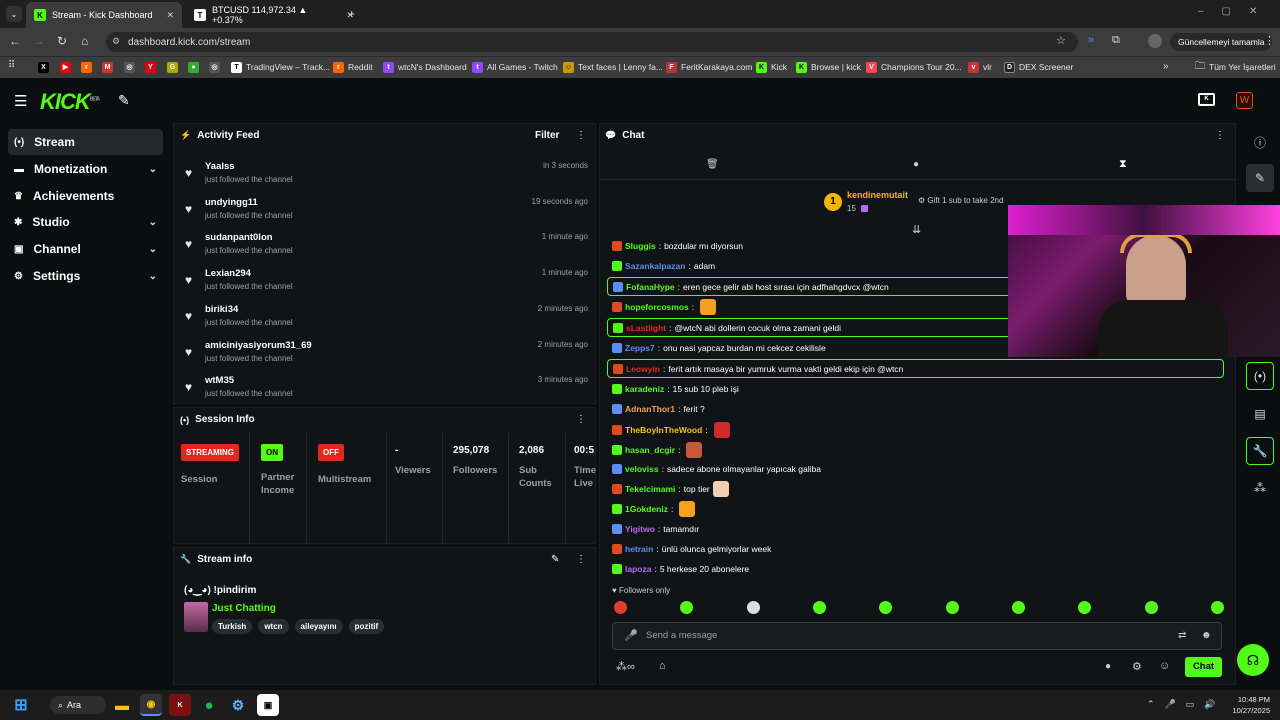  What do you see at coordinates (11, 65) in the screenshot?
I see `apps-grid-icon: ⠿` at bounding box center [11, 65].